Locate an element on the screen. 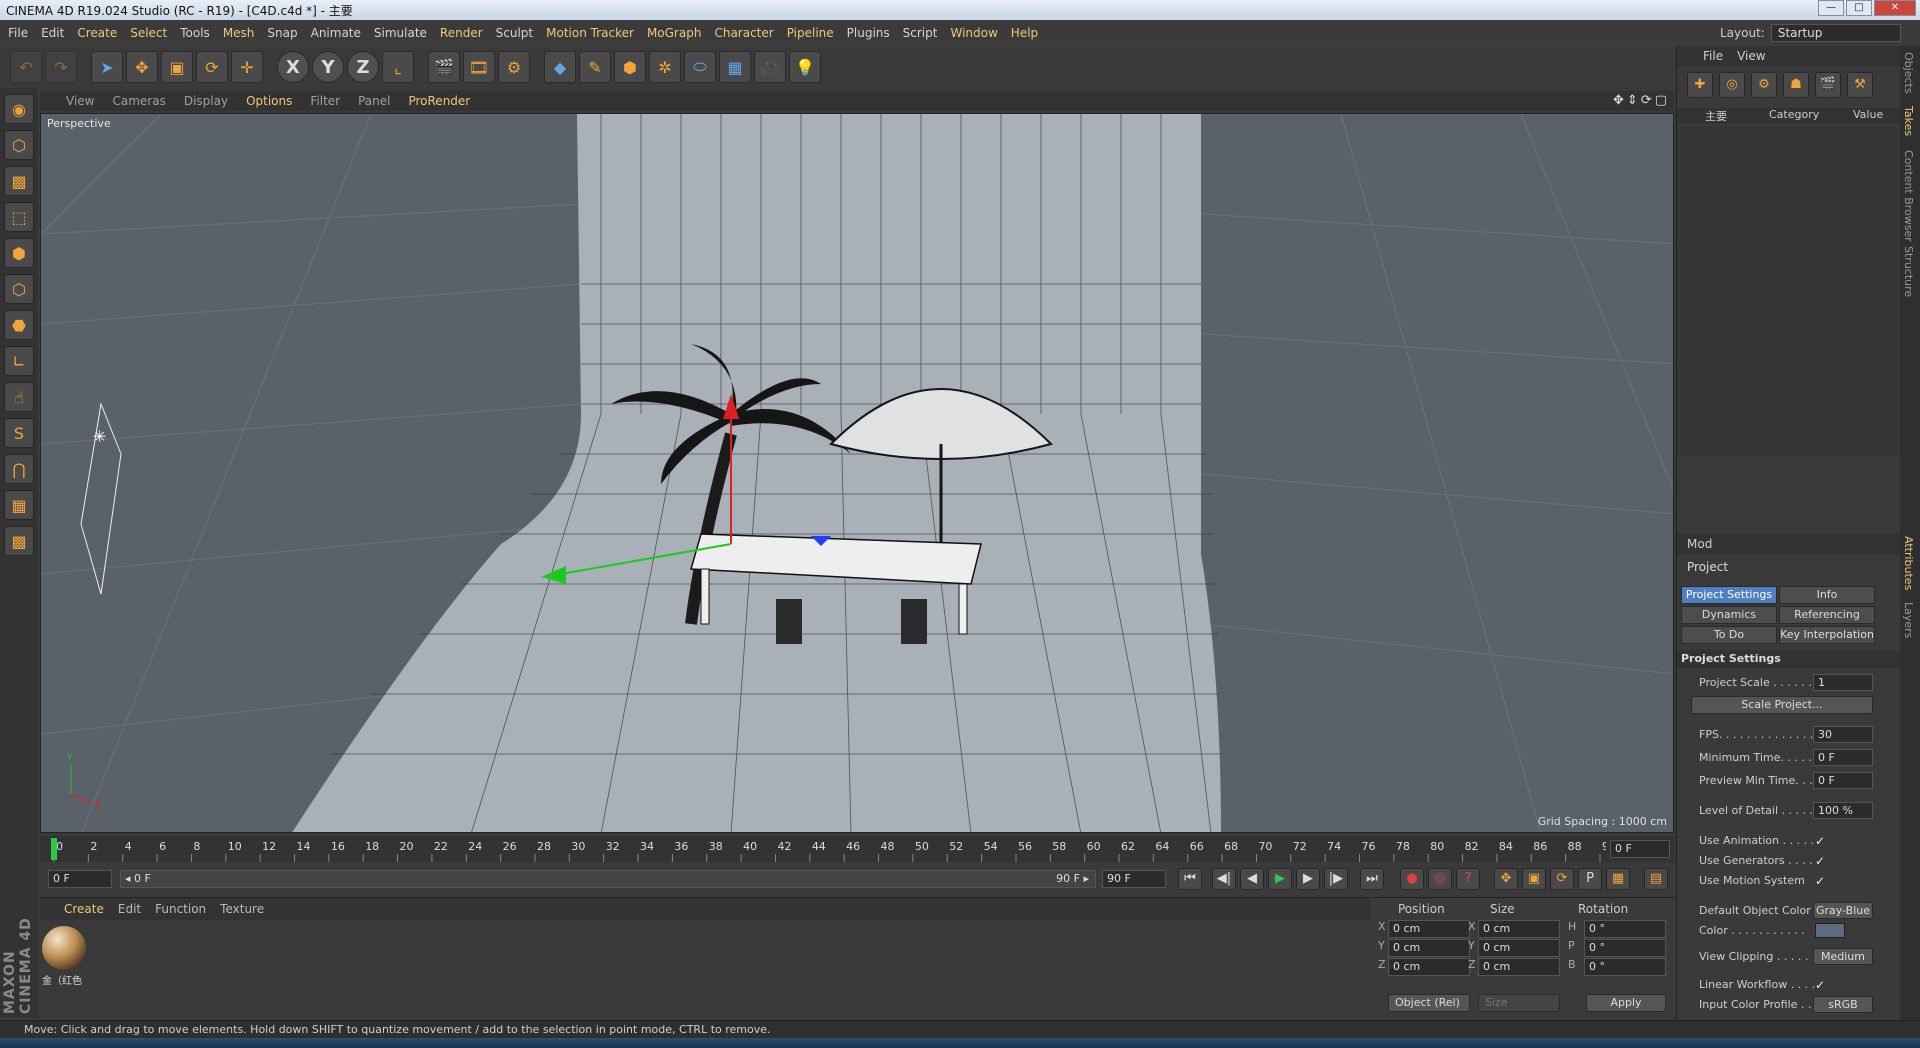 This screenshot has height=1048, width=1920. y-axis-lock-icon: Y is located at coordinates (328, 67).